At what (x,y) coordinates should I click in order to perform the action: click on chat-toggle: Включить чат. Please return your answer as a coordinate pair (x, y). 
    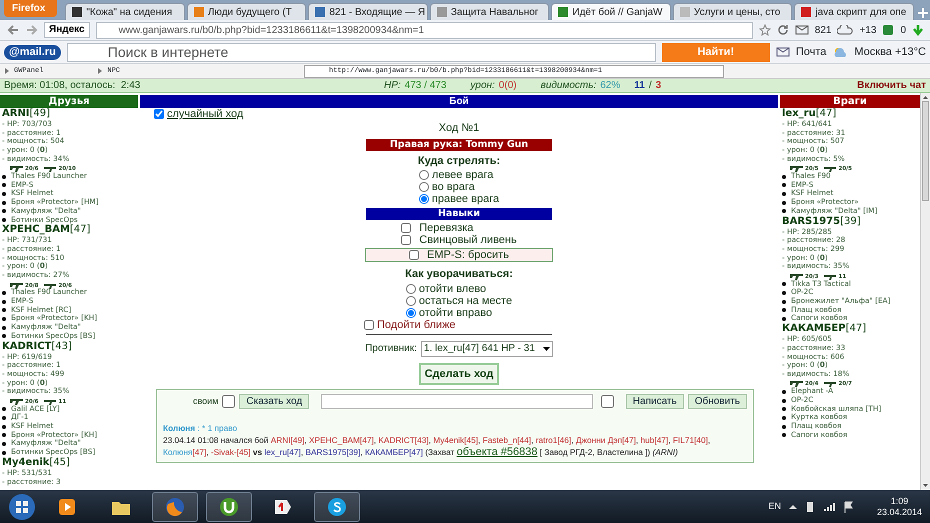
    Looking at the image, I should click on (891, 85).